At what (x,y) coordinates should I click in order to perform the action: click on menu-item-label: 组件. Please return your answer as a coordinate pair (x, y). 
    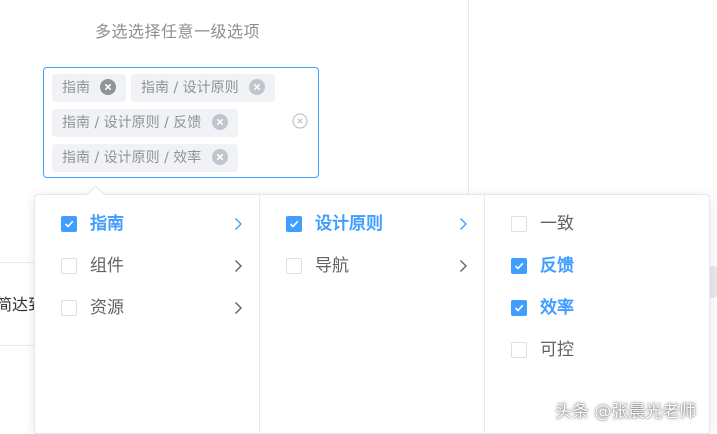
    Looking at the image, I should click on (107, 266).